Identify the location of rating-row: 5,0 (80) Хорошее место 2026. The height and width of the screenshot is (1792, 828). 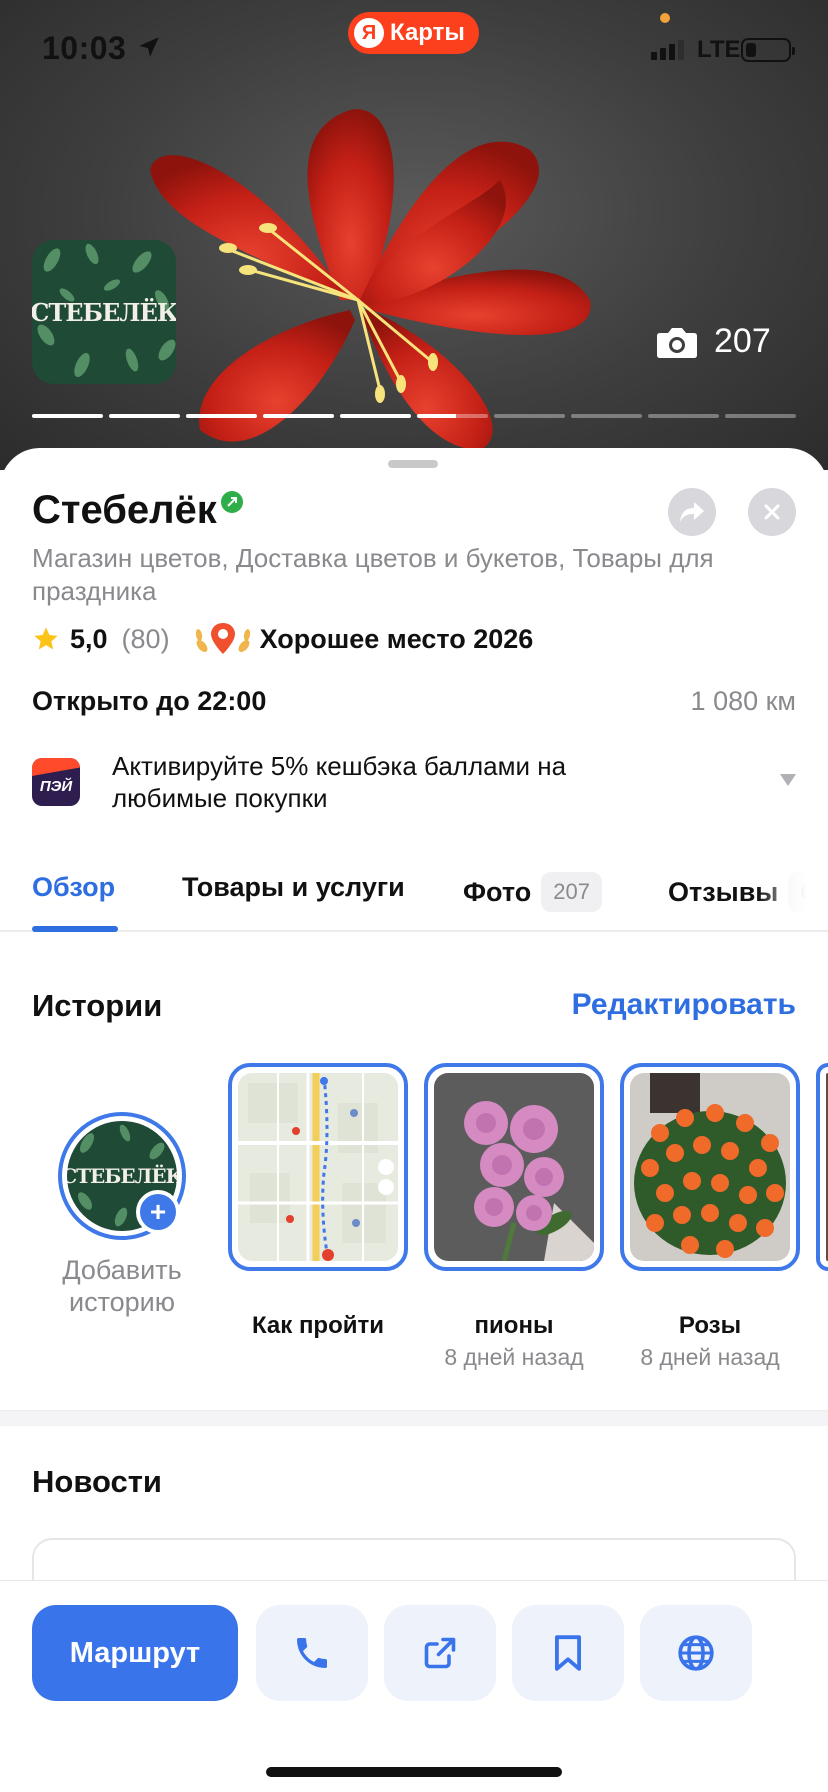
(282, 639).